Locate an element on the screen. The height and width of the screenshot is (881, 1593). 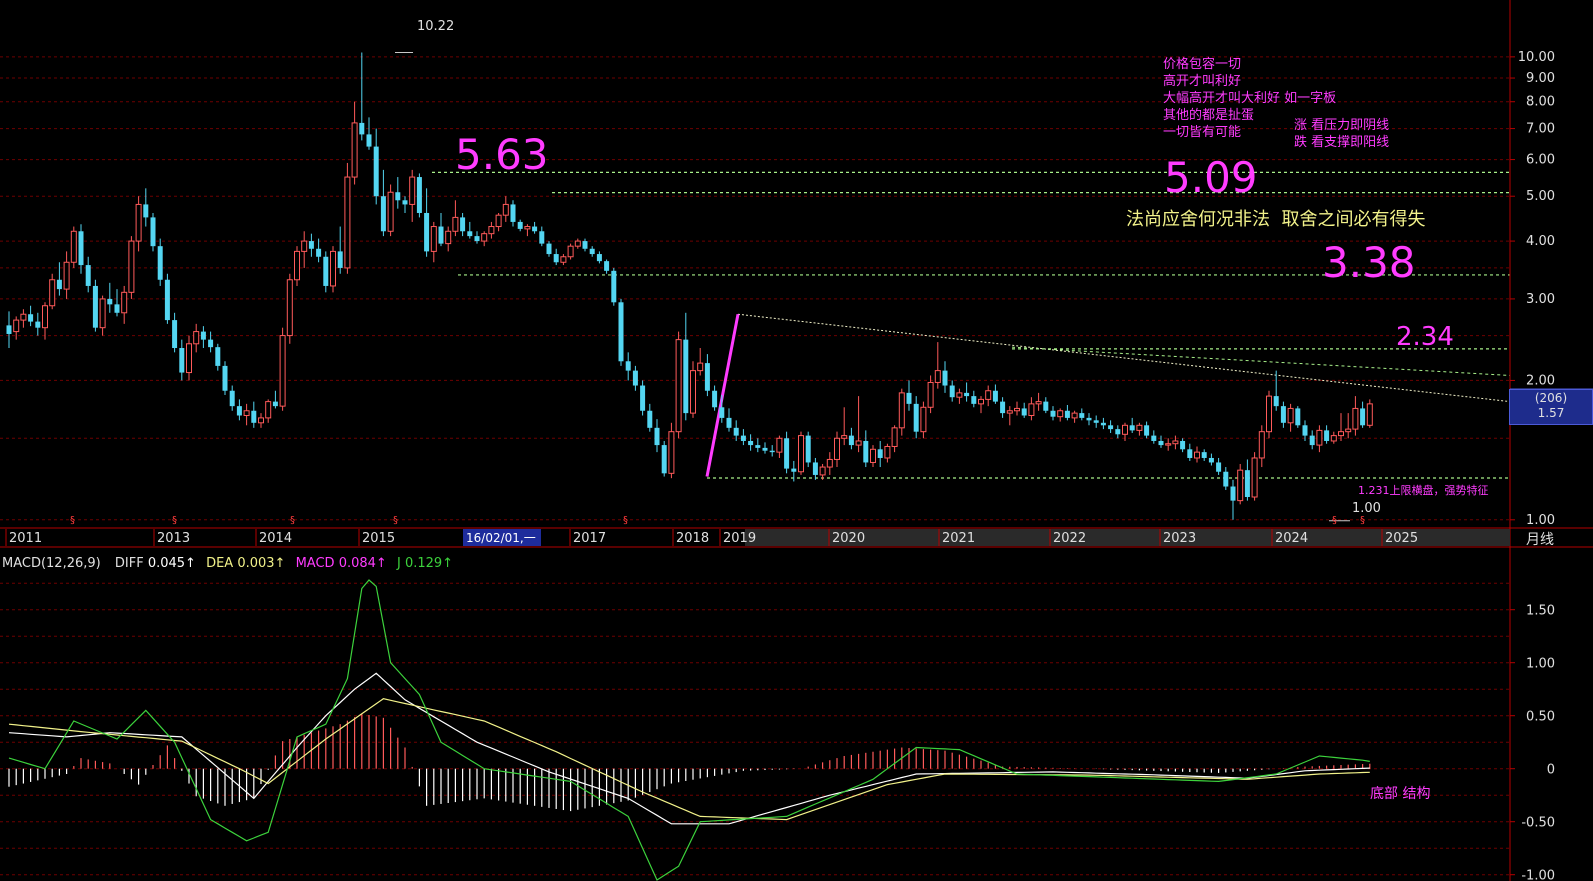
level-509-label: 5.09 is located at coordinates (1211, 177).